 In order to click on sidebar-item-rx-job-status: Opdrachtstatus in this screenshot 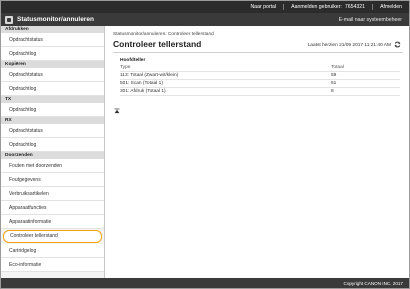, I will do `click(52, 131)`.